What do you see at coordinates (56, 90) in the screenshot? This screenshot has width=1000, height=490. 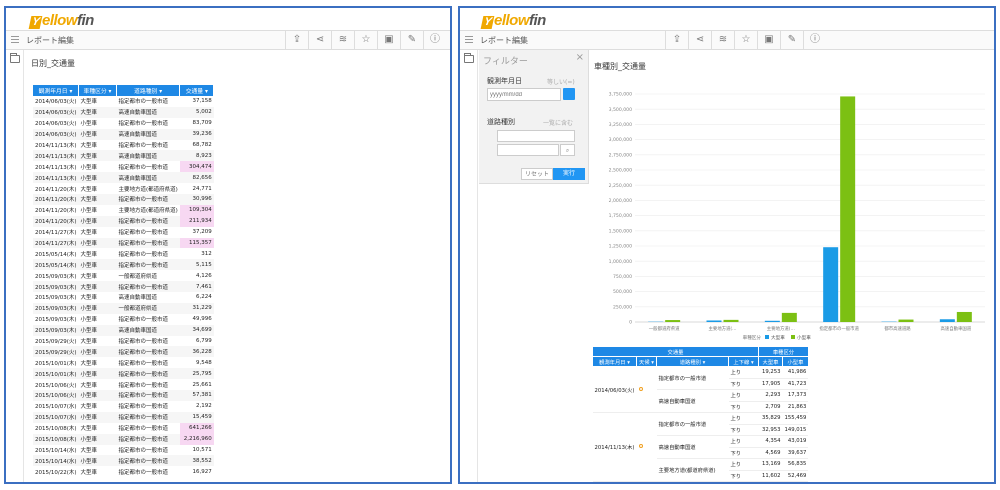 I see `col-date-header: 観測年月日 ▾` at bounding box center [56, 90].